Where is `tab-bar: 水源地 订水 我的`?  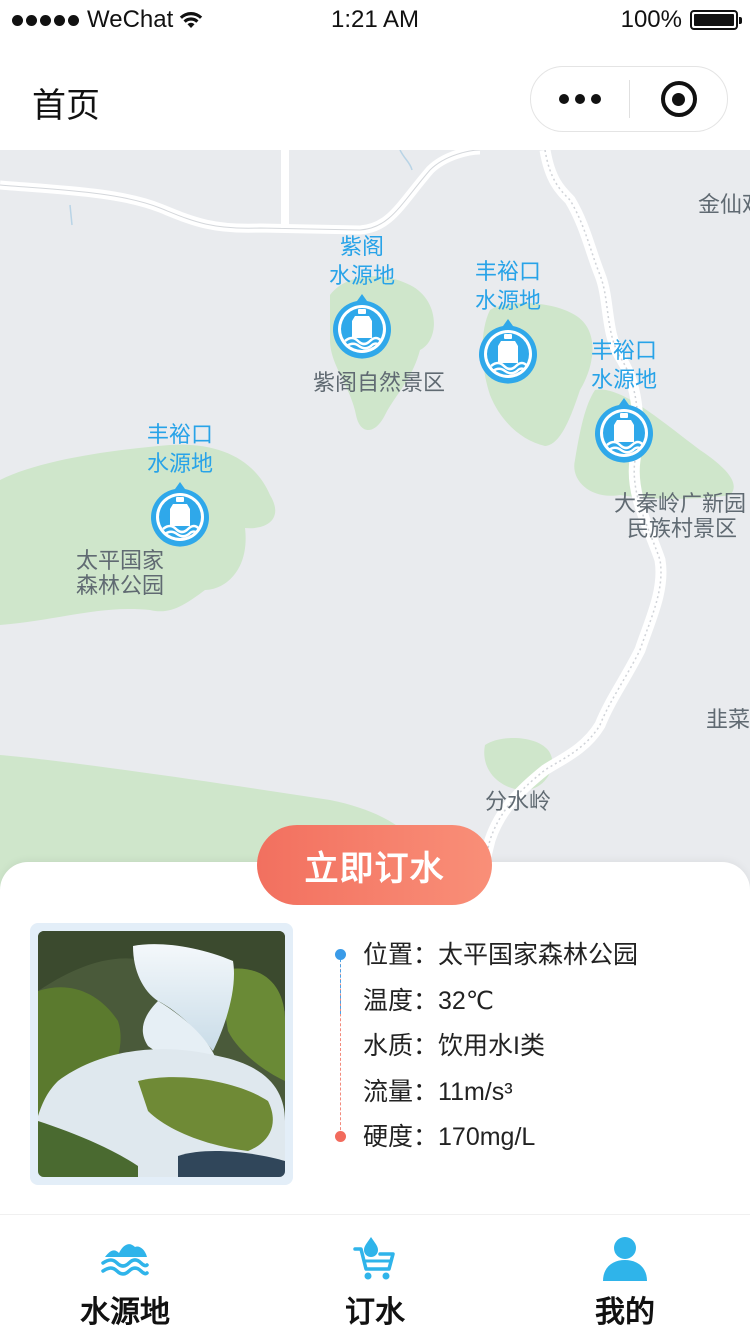
tab-bar: 水源地 订水 我的 is located at coordinates (375, 1274).